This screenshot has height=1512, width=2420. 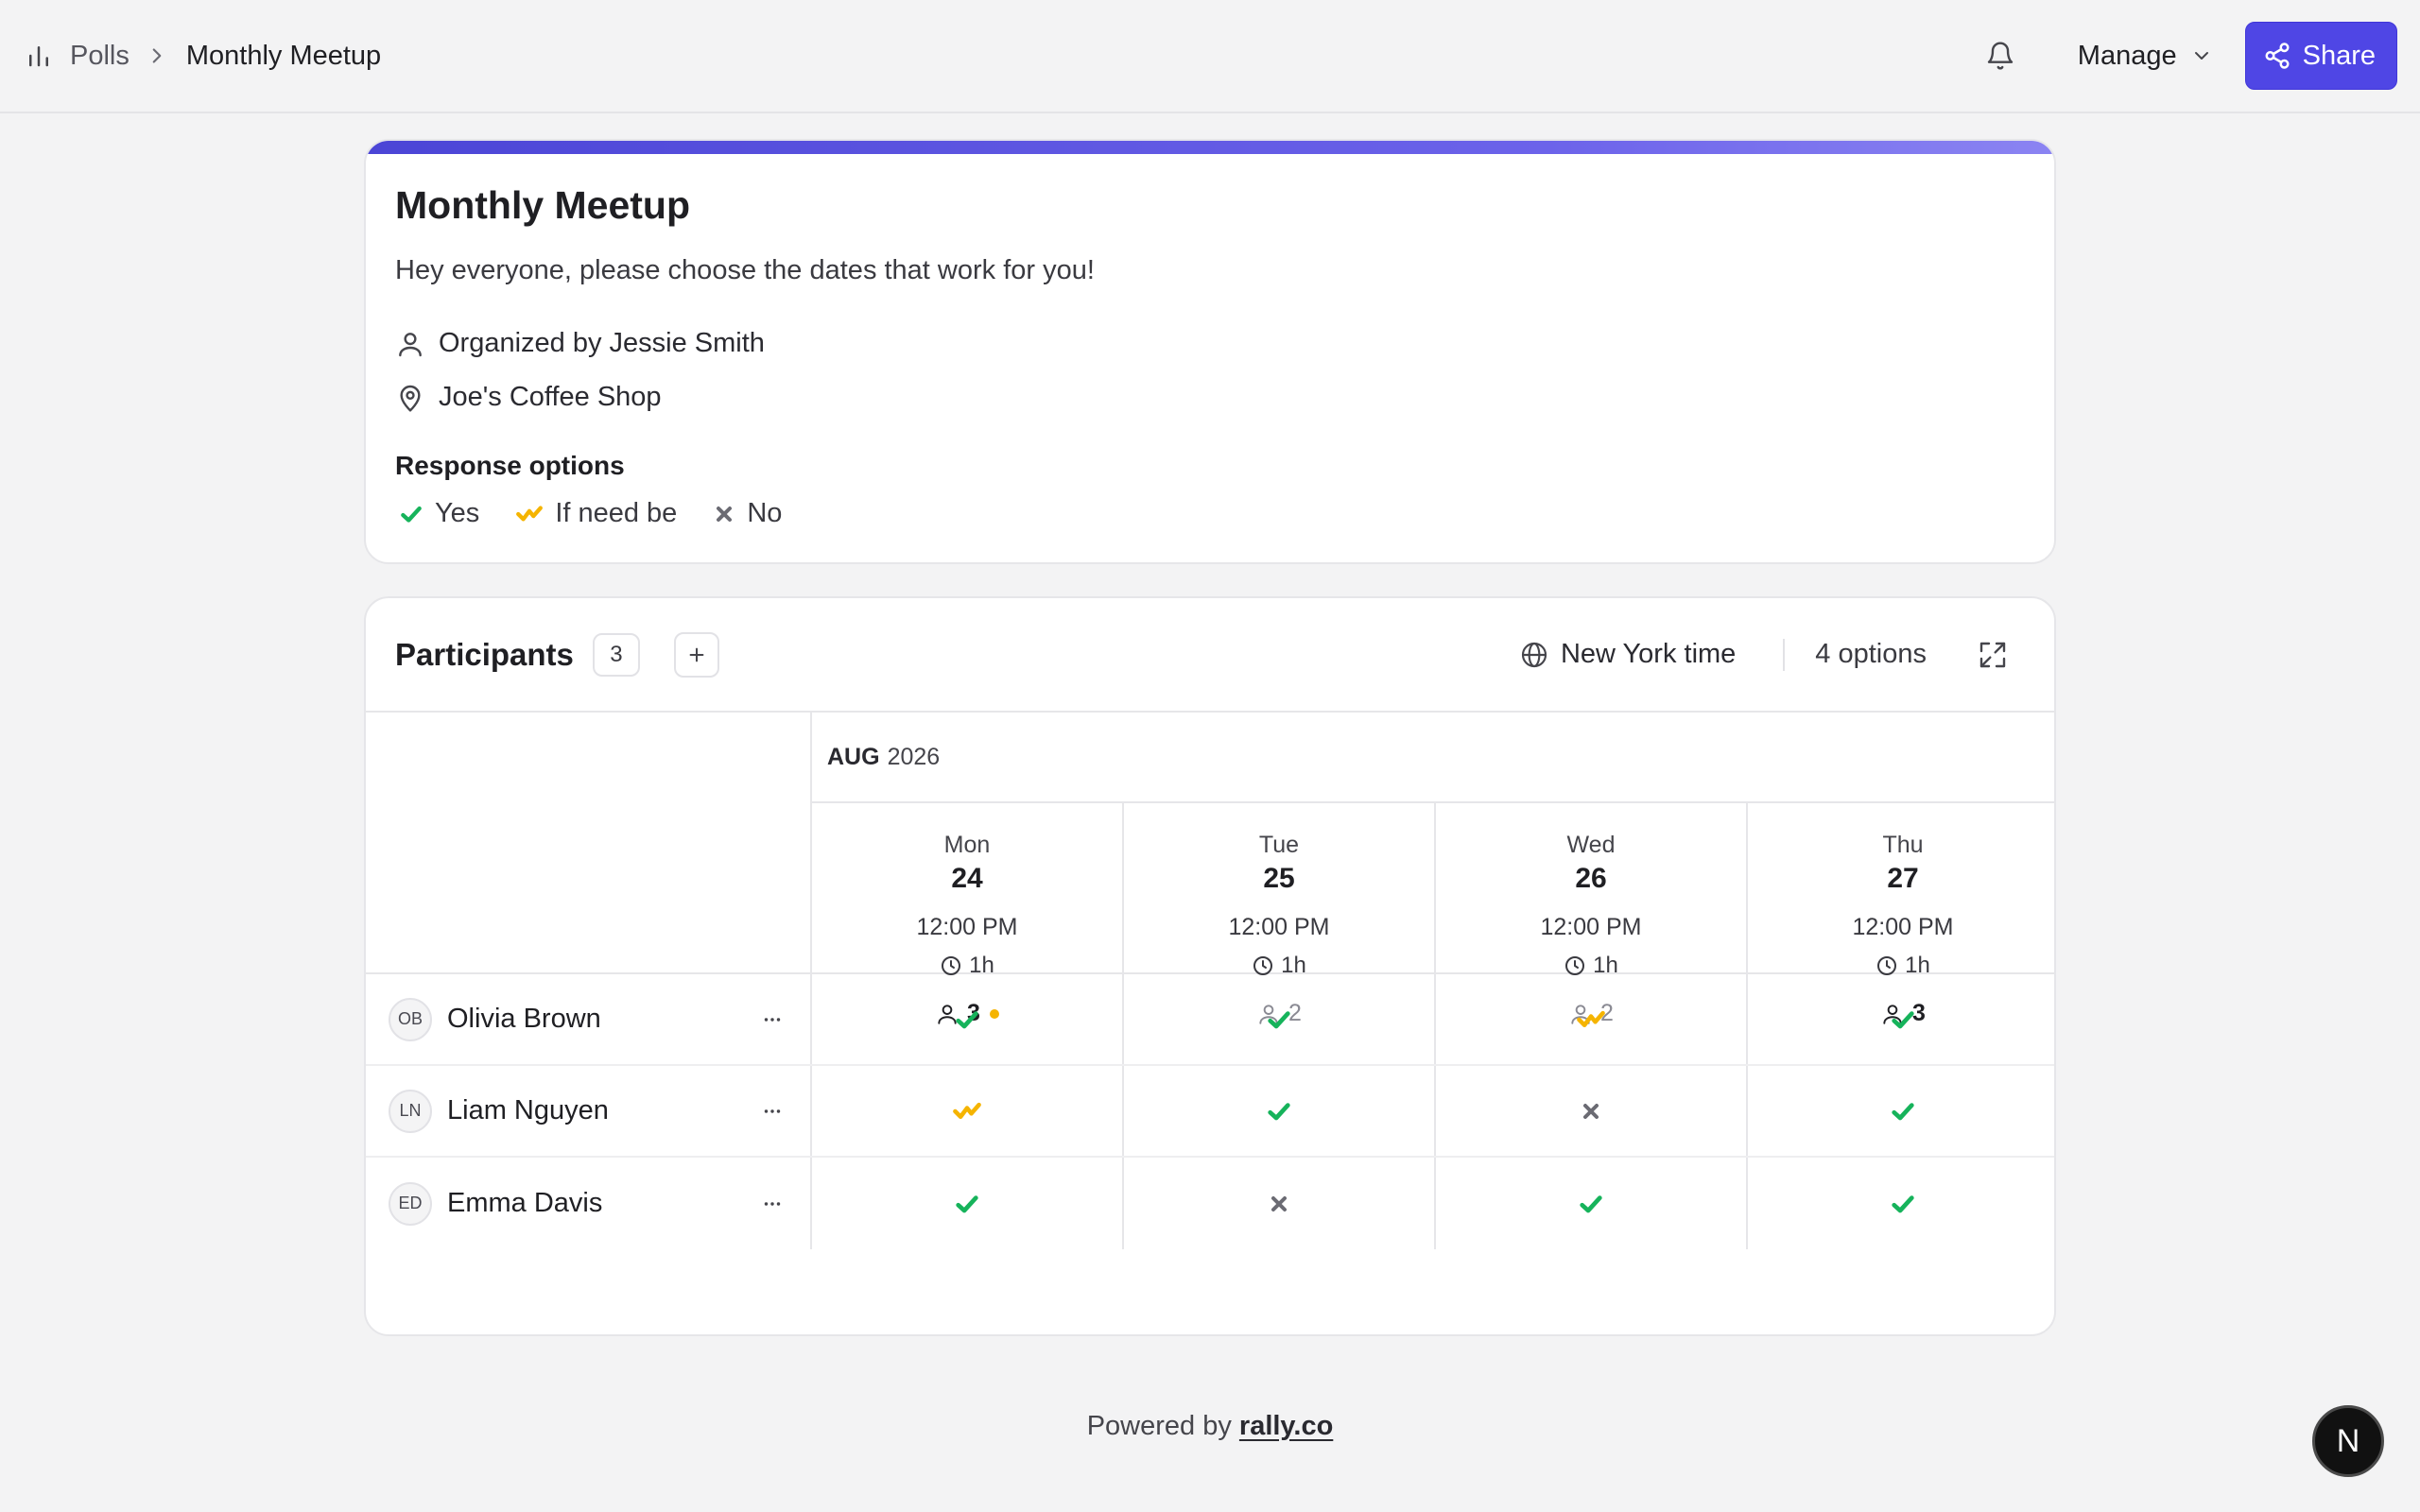 I want to click on participant-name-cell: ED Emma Davis, so click(x=588, y=1203).